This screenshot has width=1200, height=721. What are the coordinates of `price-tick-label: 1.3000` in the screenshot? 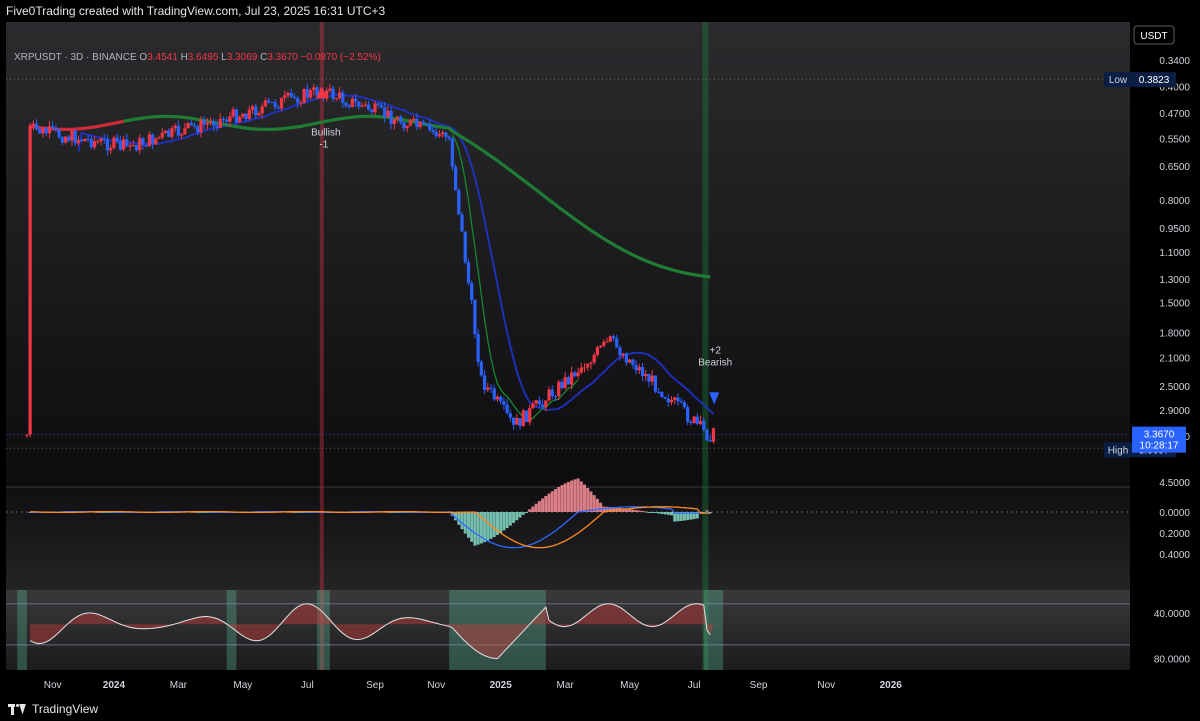 It's located at (1174, 280).